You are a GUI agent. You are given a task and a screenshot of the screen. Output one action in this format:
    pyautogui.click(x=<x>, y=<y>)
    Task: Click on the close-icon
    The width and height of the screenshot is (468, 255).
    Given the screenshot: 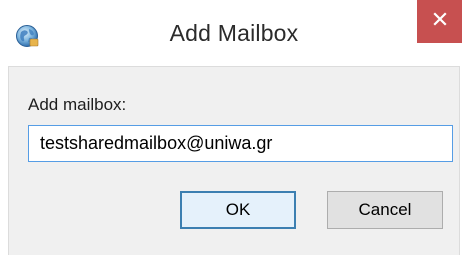 What is the action you would take?
    pyautogui.click(x=439, y=21)
    